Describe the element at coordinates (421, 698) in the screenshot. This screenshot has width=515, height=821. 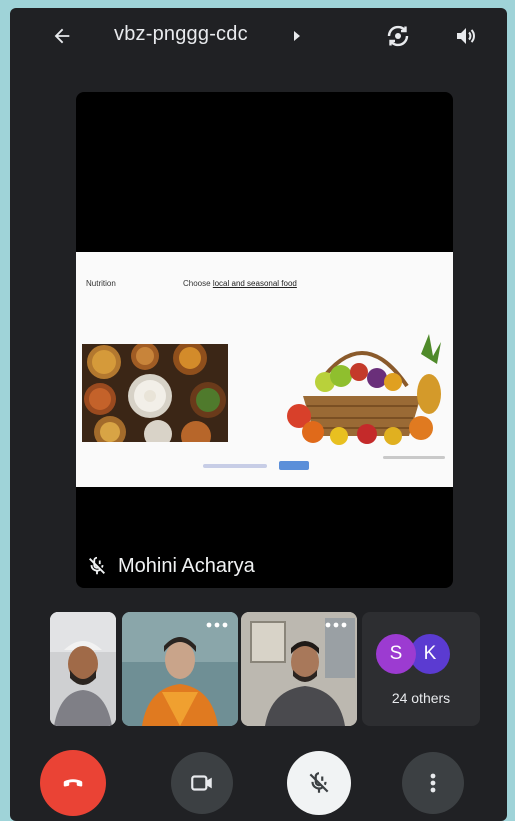
I see `others-count-label: 24 others` at that location.